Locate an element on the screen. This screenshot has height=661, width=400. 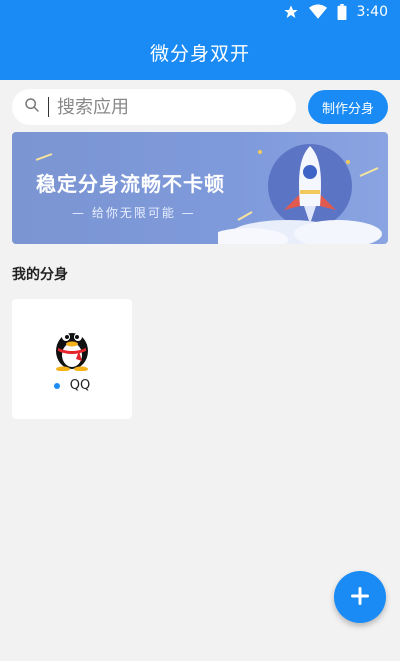
banner-title: 稳定分身流畅不卡顿 is located at coordinates (130, 184).